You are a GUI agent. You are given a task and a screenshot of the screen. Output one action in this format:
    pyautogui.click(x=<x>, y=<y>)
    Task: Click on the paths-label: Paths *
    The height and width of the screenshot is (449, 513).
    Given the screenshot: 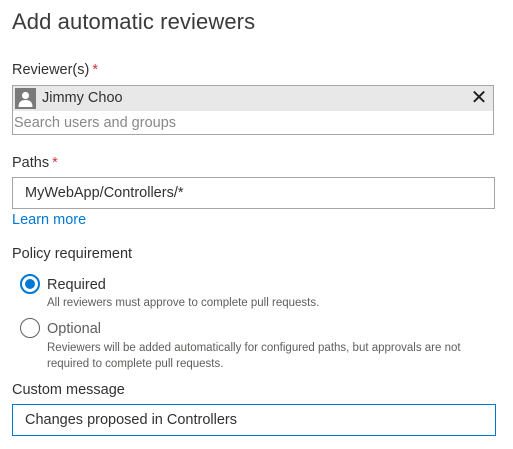 What is the action you would take?
    pyautogui.click(x=35, y=163)
    